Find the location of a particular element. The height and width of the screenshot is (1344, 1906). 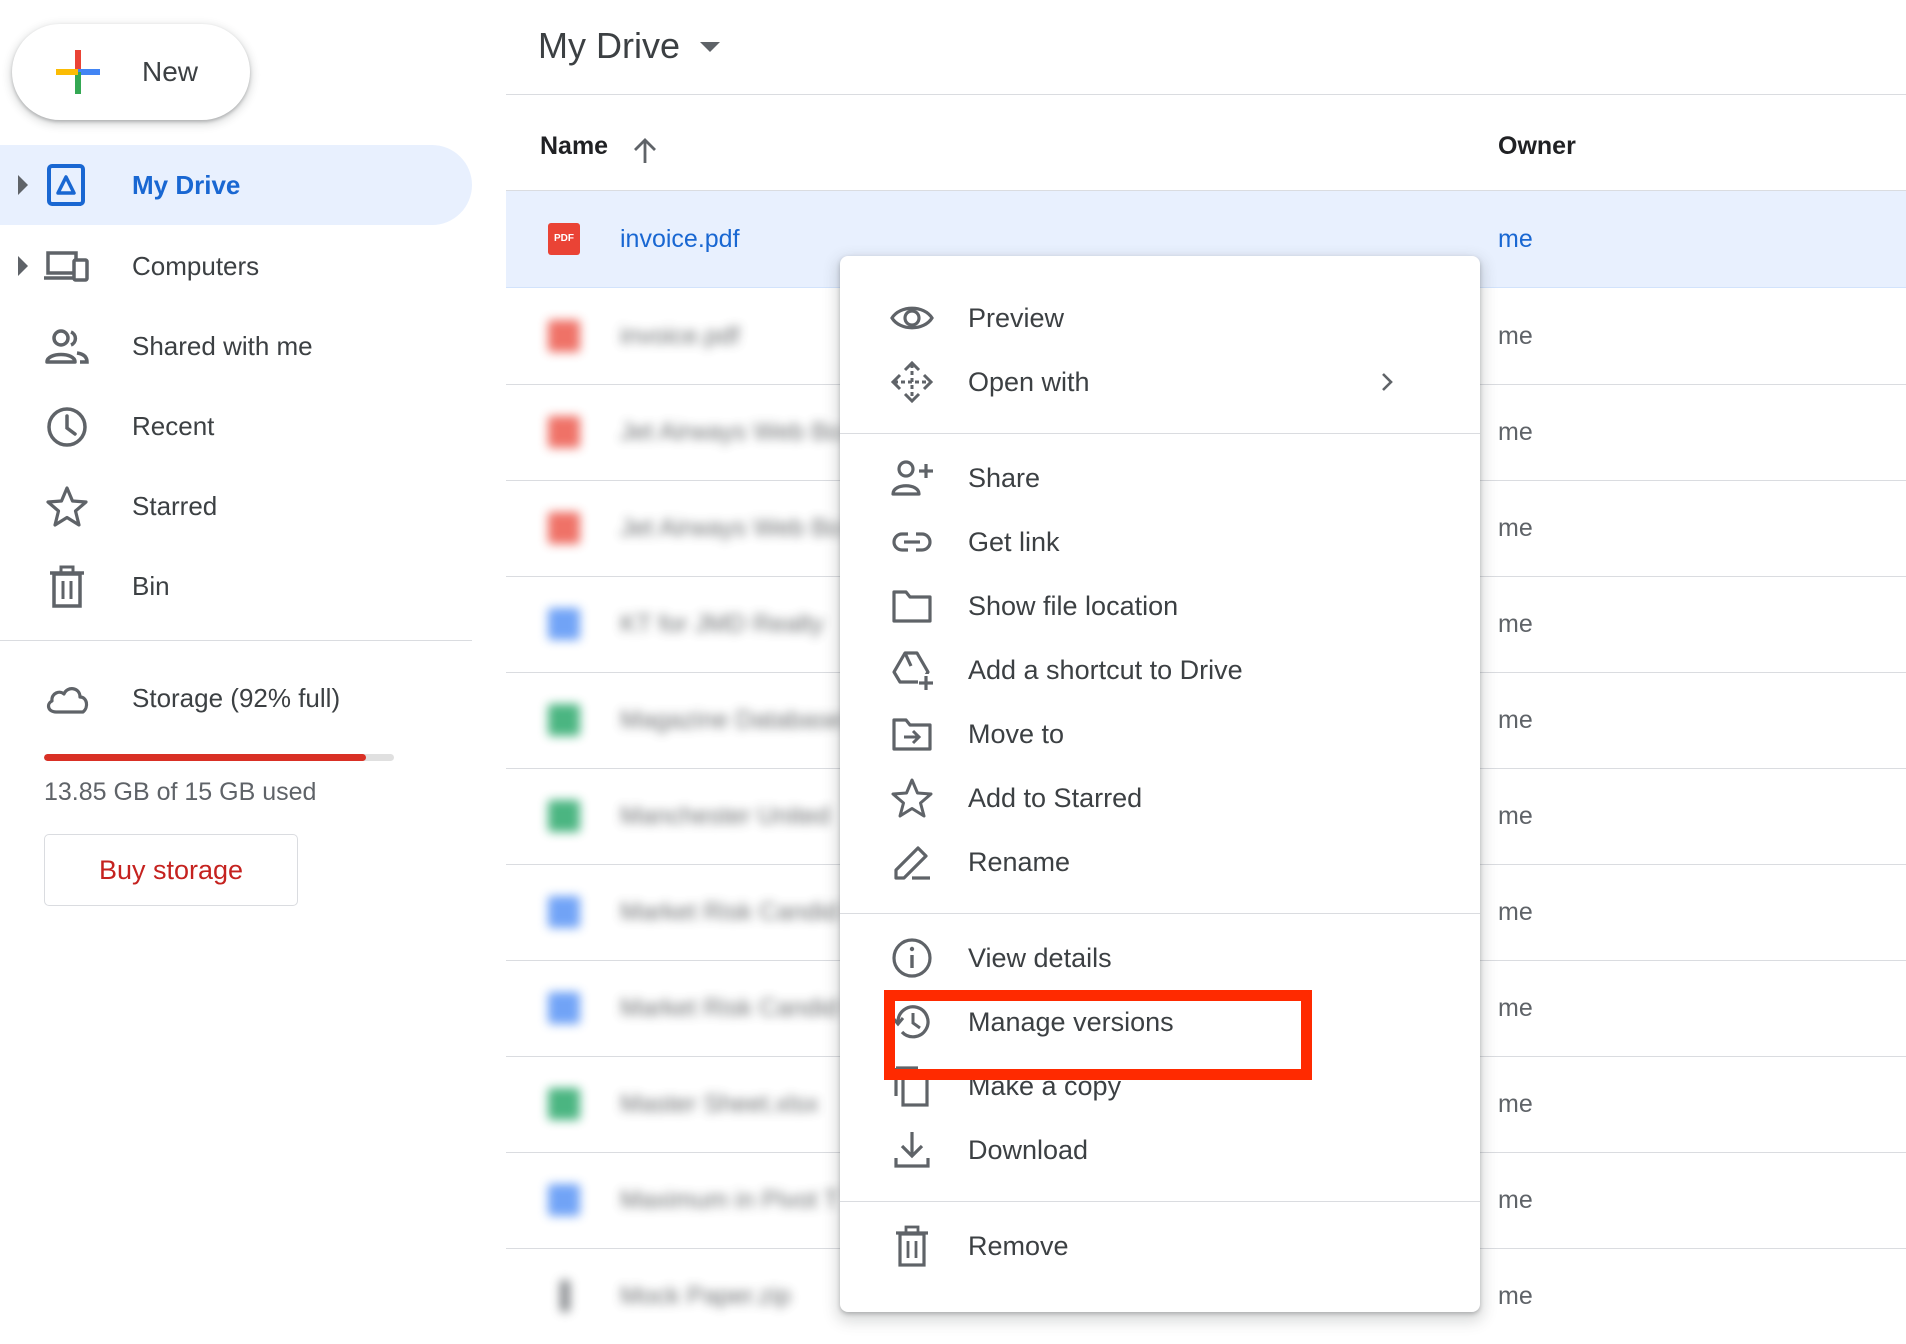

sidebar-item-starred: Starred is located at coordinates (236, 506).